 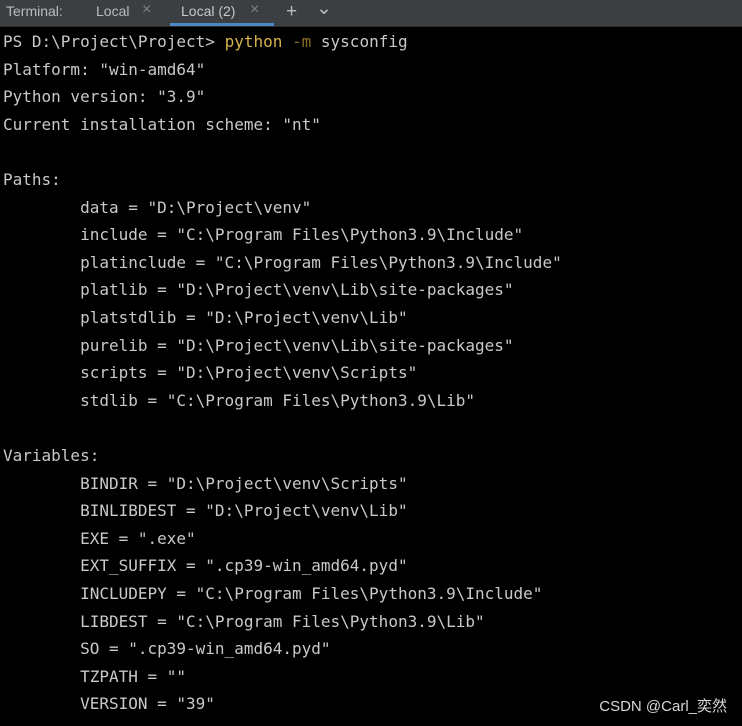 What do you see at coordinates (113, 11) in the screenshot?
I see `tab-local-label: Local` at bounding box center [113, 11].